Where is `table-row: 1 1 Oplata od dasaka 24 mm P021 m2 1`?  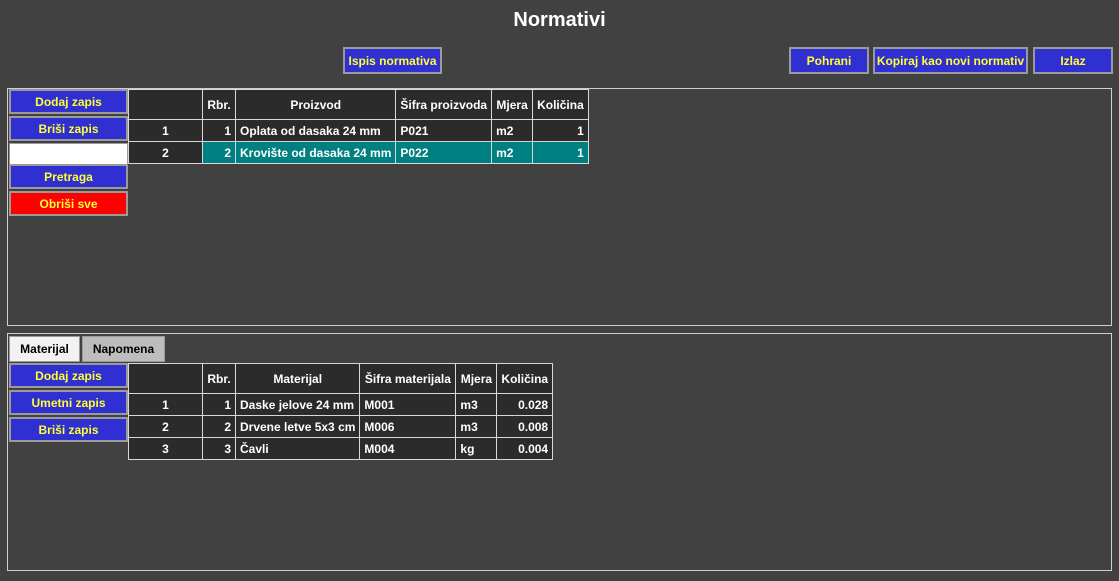 table-row: 1 1 Oplata od dasaka 24 mm P021 m2 1 is located at coordinates (358, 130).